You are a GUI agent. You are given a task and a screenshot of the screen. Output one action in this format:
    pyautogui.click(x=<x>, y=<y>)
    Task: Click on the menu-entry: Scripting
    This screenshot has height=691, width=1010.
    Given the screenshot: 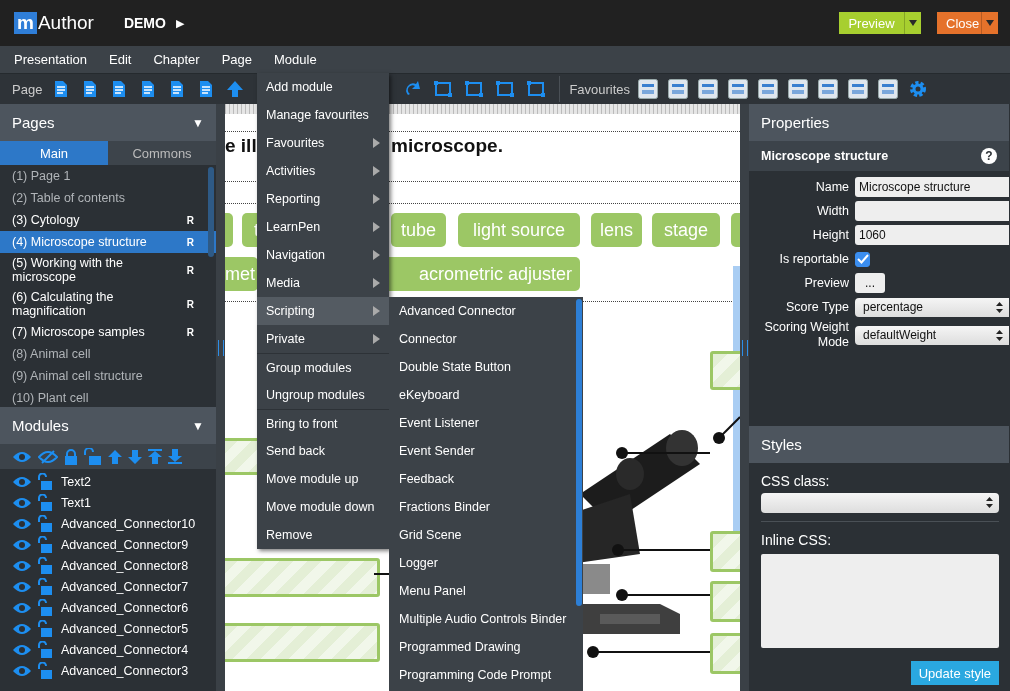 What is the action you would take?
    pyautogui.click(x=323, y=311)
    